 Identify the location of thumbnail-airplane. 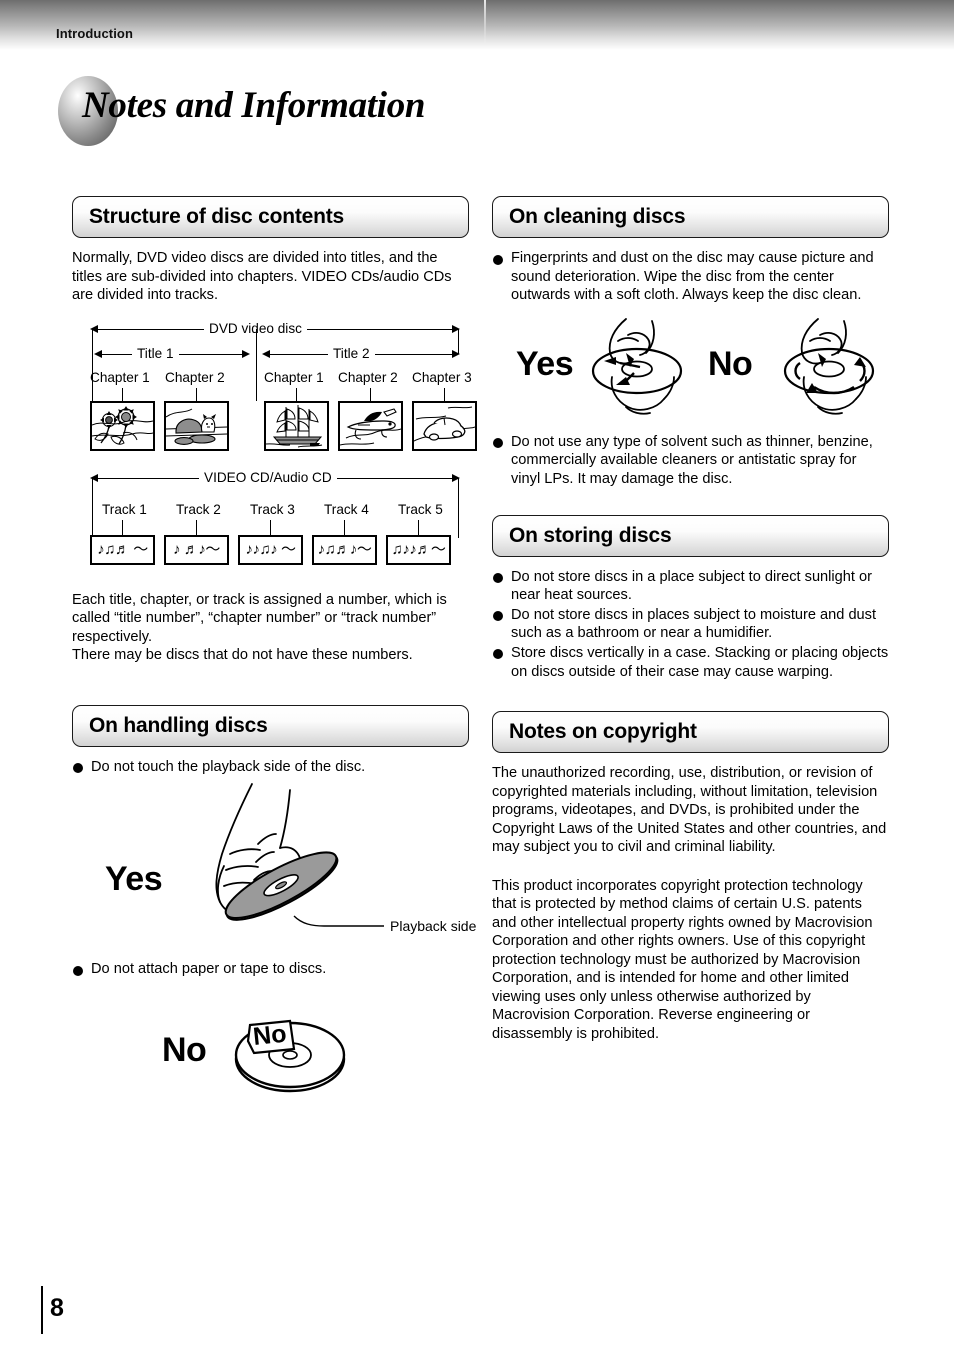
(370, 425).